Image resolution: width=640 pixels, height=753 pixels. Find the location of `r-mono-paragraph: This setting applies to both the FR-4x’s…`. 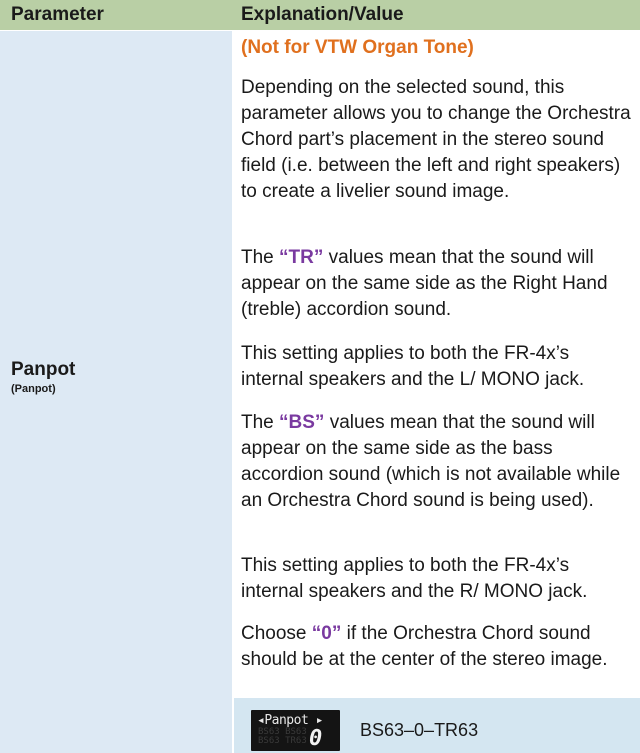

r-mono-paragraph: This setting applies to both the FR-4x’s… is located at coordinates (414, 578).